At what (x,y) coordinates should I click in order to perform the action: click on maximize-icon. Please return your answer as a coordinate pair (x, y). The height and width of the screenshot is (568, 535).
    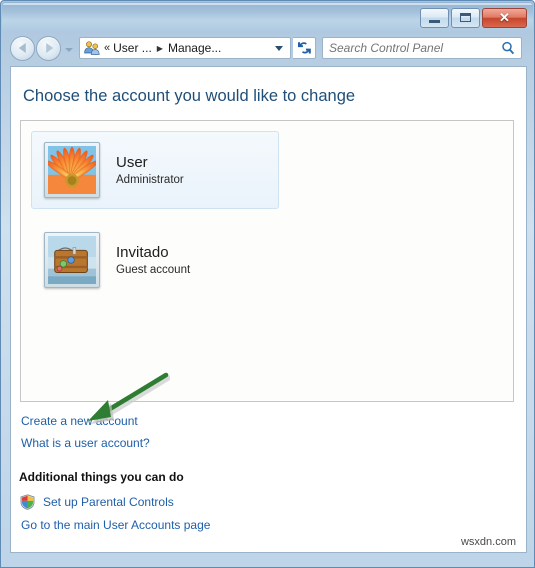
    Looking at the image, I should click on (465, 17).